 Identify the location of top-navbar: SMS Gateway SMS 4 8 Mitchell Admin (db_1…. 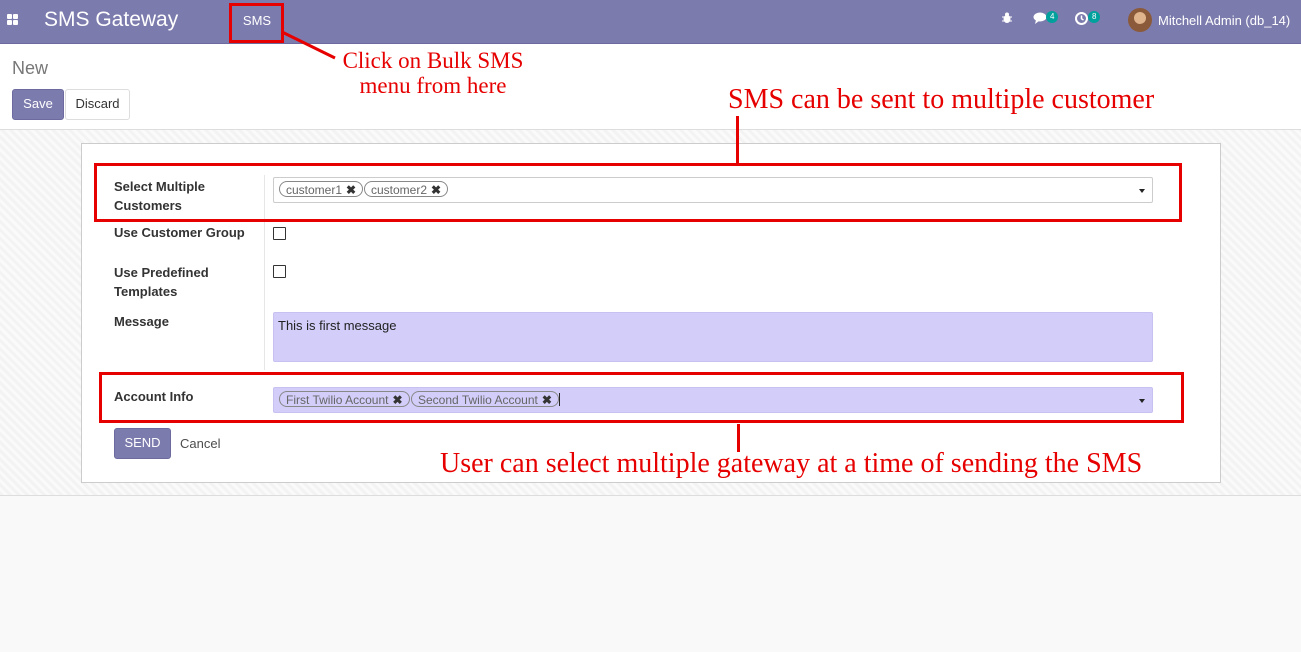
(650, 22).